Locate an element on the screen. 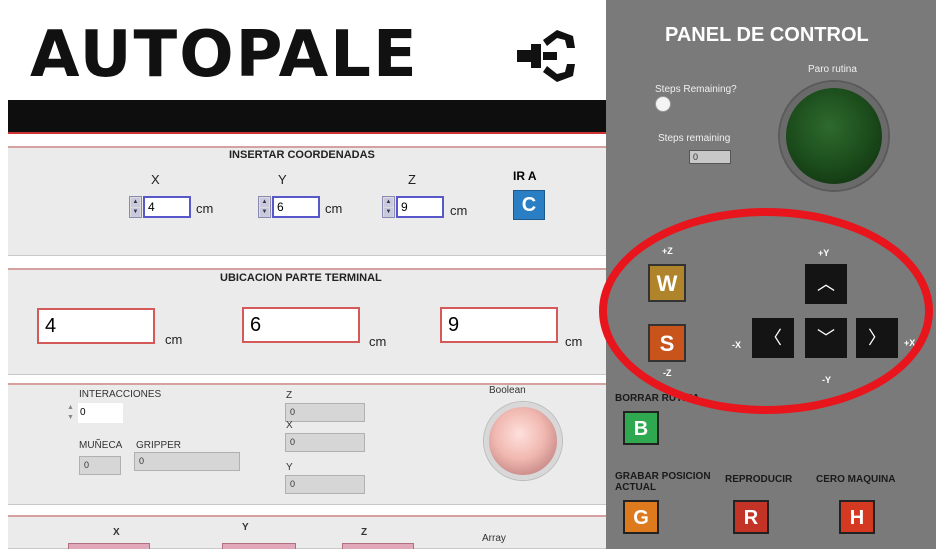 The image size is (936, 549). ubicacion-y-unit: cm is located at coordinates (378, 341).